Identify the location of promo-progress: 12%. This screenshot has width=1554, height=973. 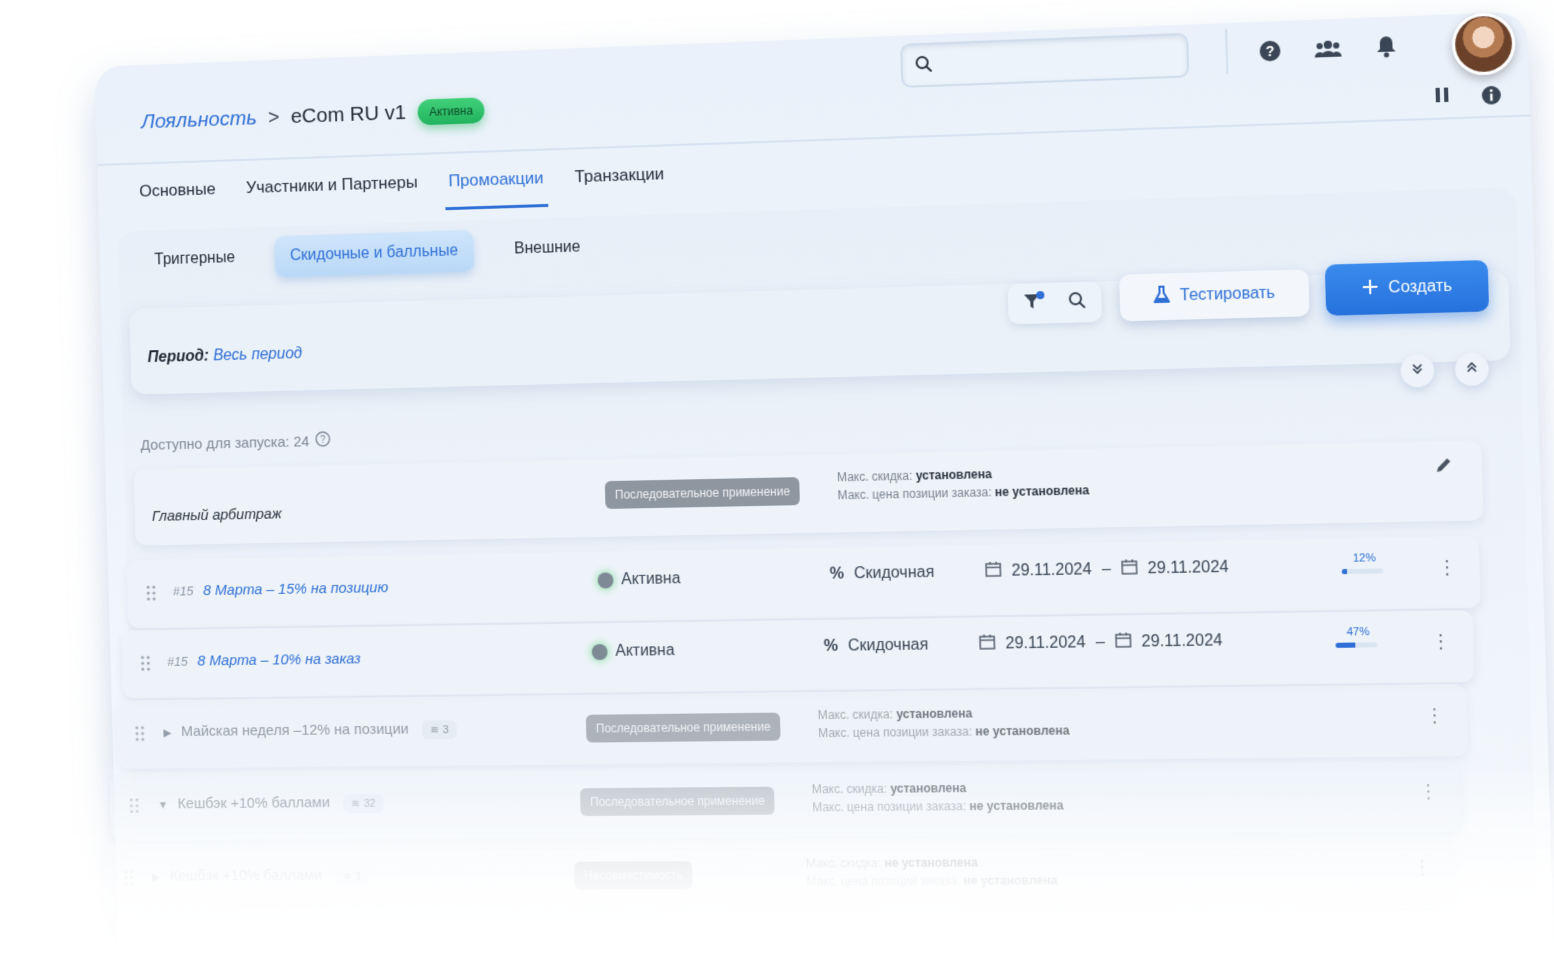
(1364, 563).